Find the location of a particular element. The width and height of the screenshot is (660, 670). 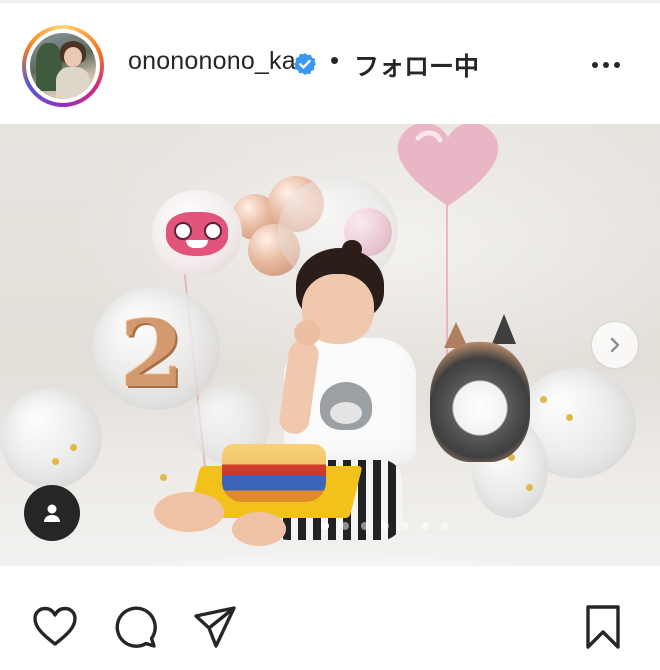

cat-balloon is located at coordinates (480, 402).